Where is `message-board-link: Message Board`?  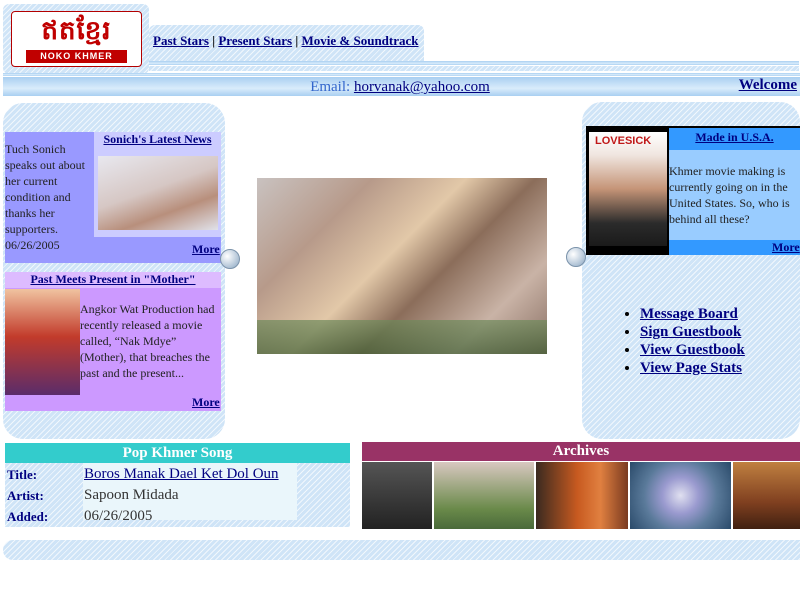
message-board-link: Message Board is located at coordinates (689, 314).